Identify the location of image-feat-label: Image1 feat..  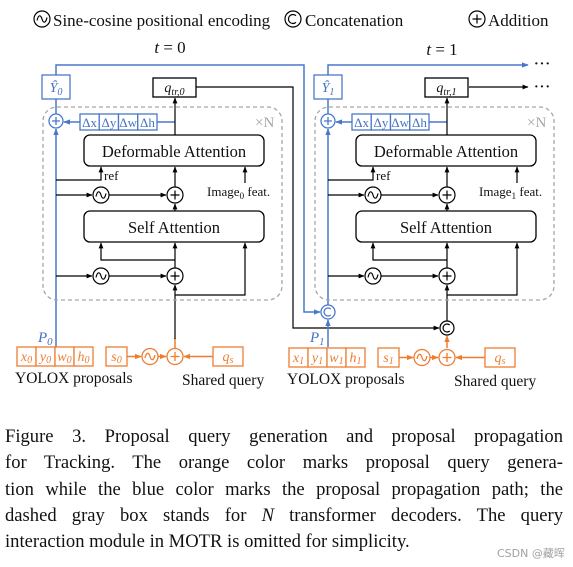
(510, 193).